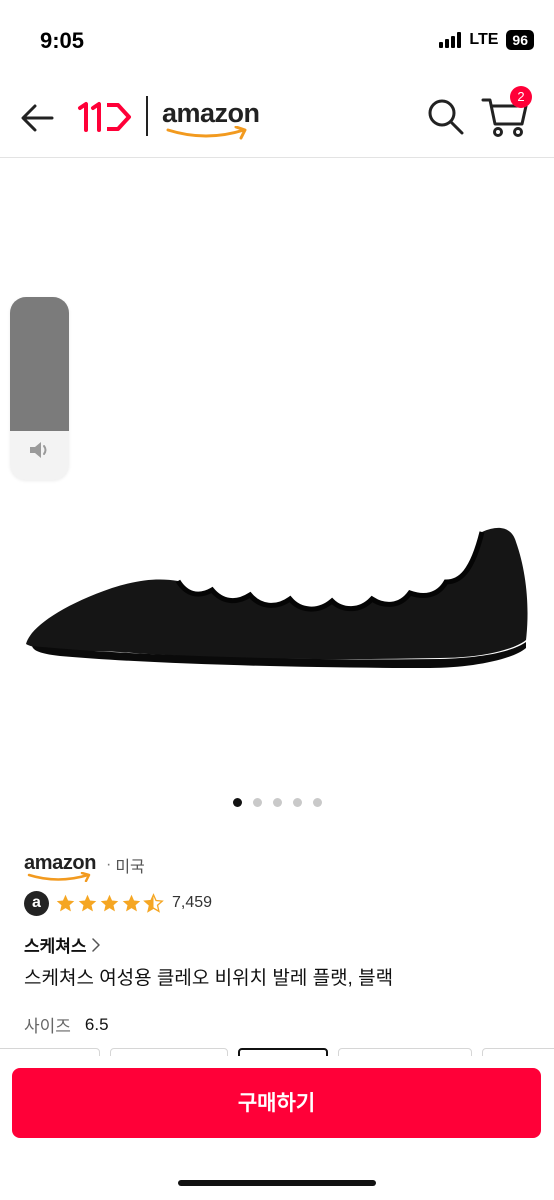  I want to click on amazon-logo: amazon, so click(214, 119).